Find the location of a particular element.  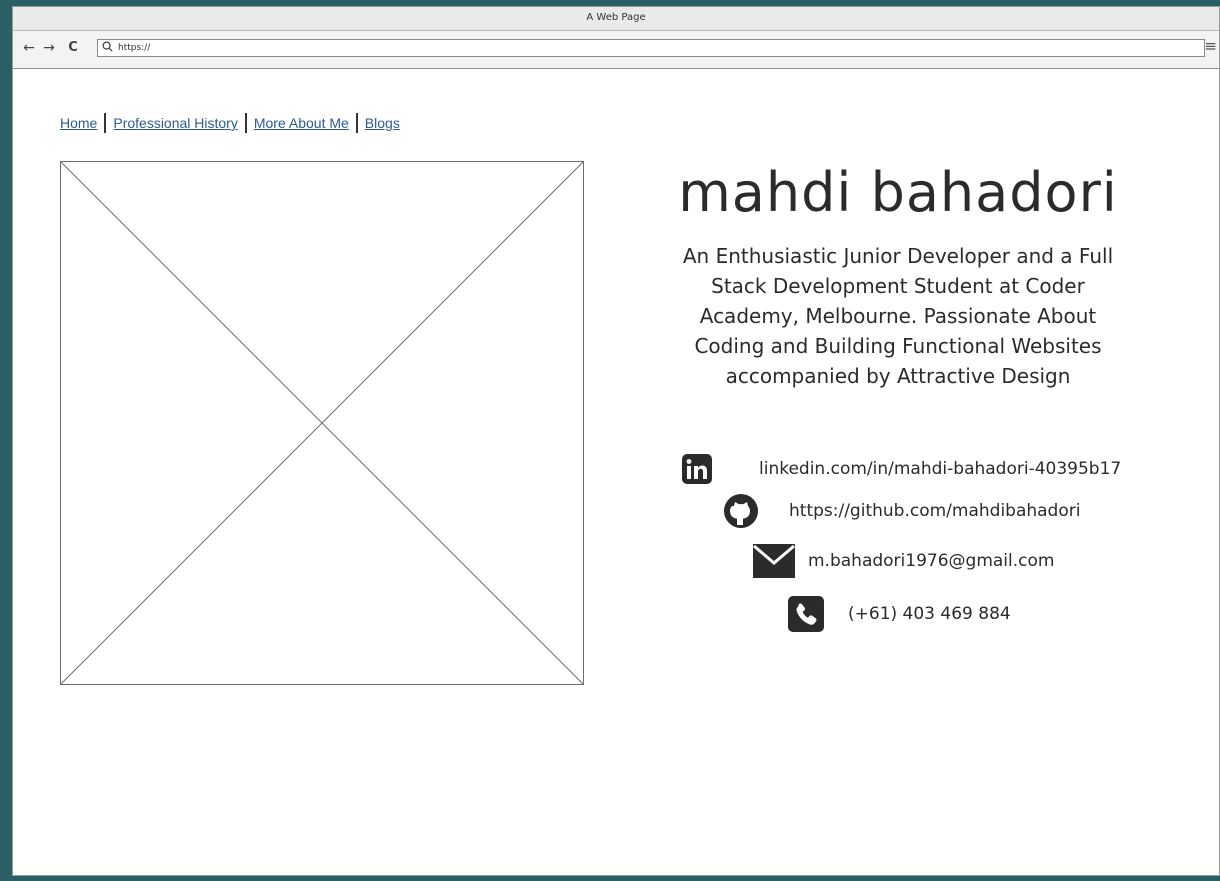

search-icon is located at coordinates (107, 49).